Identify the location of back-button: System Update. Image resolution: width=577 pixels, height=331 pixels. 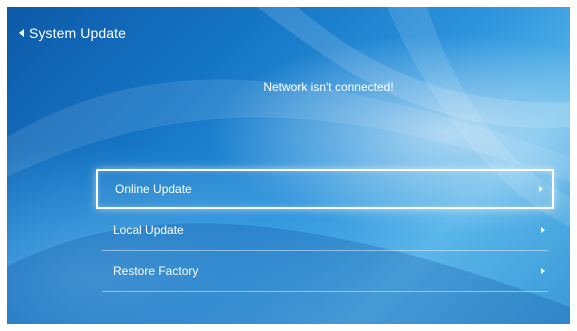
(72, 33).